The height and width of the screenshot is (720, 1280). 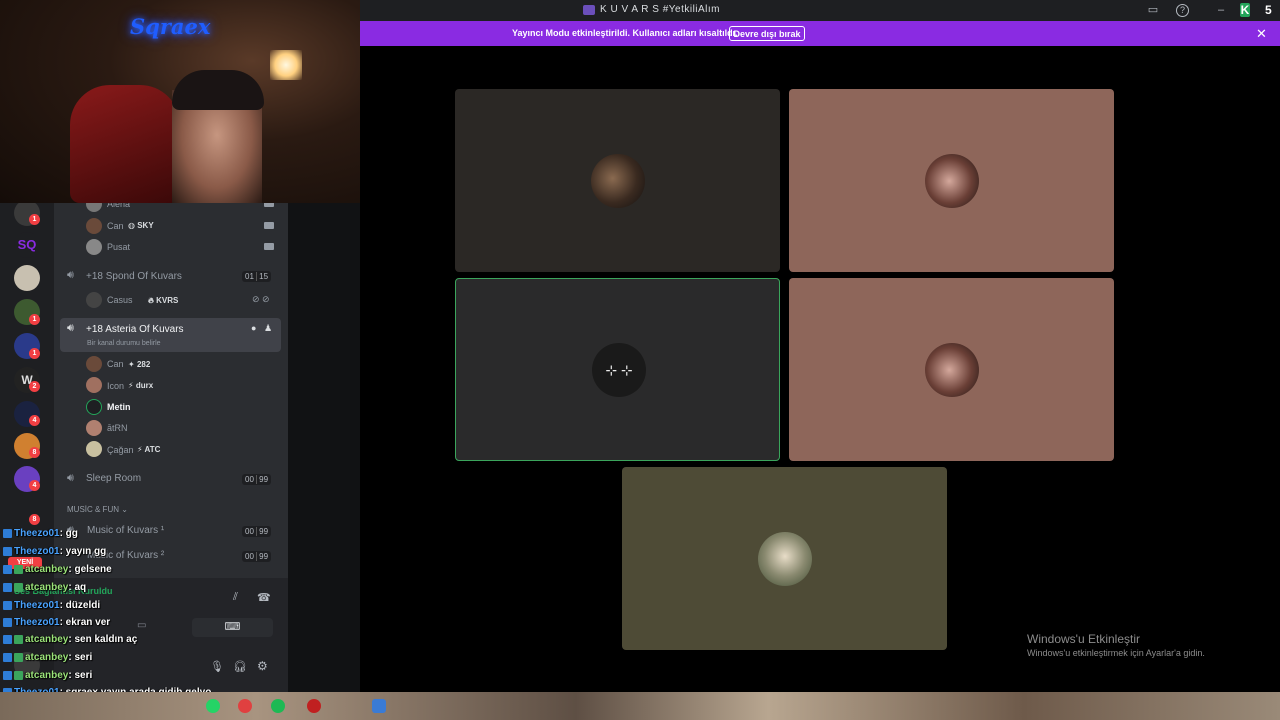 What do you see at coordinates (125, 530) in the screenshot?
I see `voice-channel-music1: Music of Kuvars ¹` at bounding box center [125, 530].